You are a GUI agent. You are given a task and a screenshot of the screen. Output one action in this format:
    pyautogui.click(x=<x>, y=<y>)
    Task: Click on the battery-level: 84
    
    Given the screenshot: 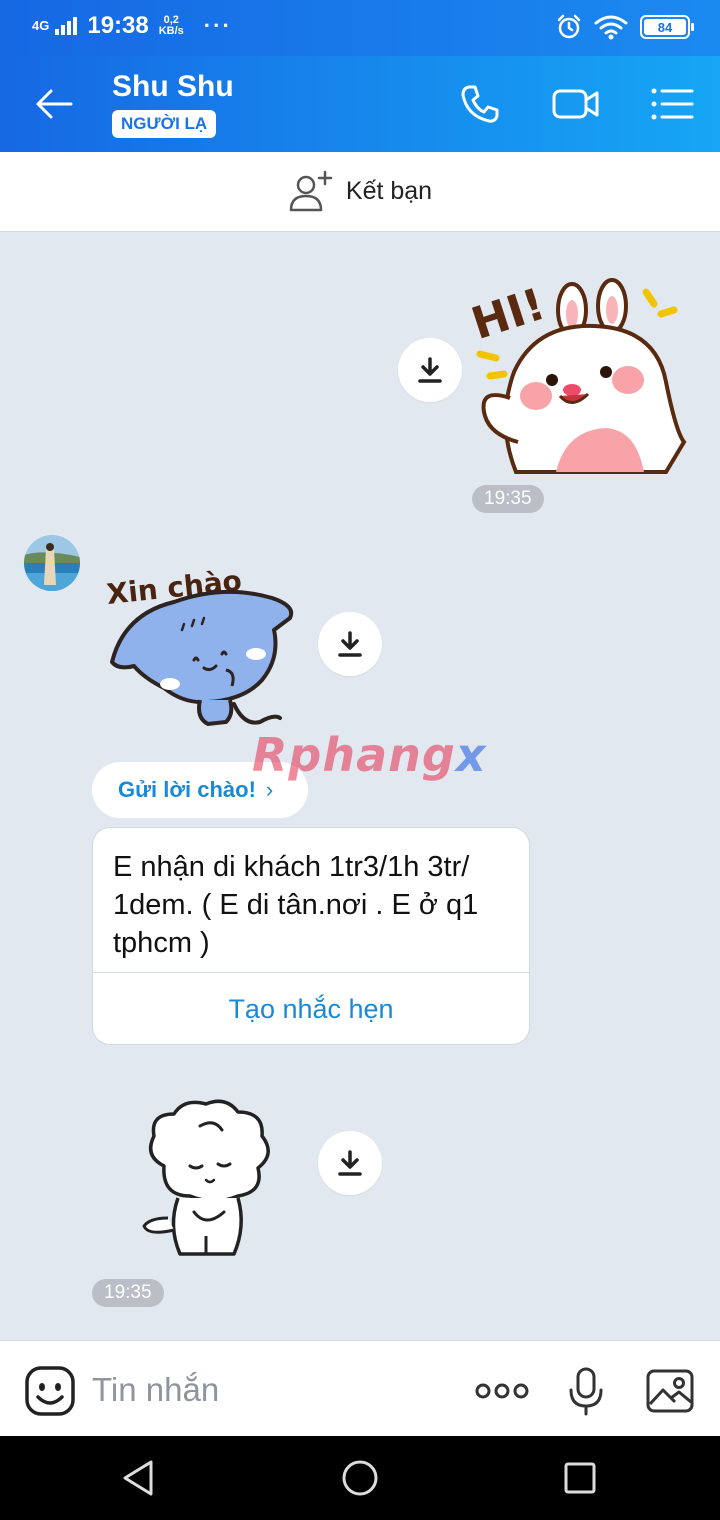 What is the action you would take?
    pyautogui.click(x=665, y=27)
    